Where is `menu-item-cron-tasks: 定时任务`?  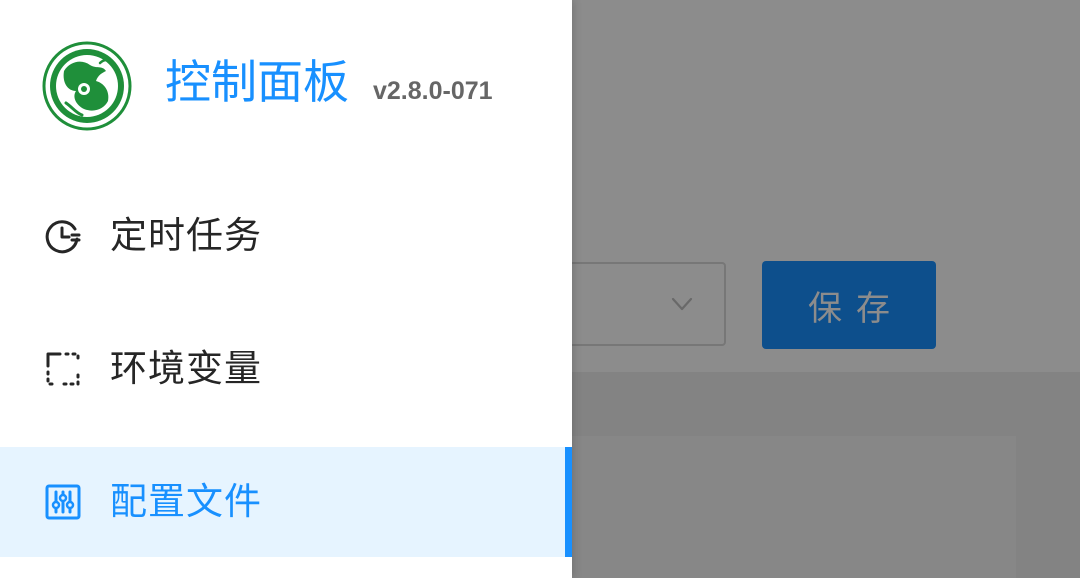
menu-item-cron-tasks: 定时任务 is located at coordinates (286, 236).